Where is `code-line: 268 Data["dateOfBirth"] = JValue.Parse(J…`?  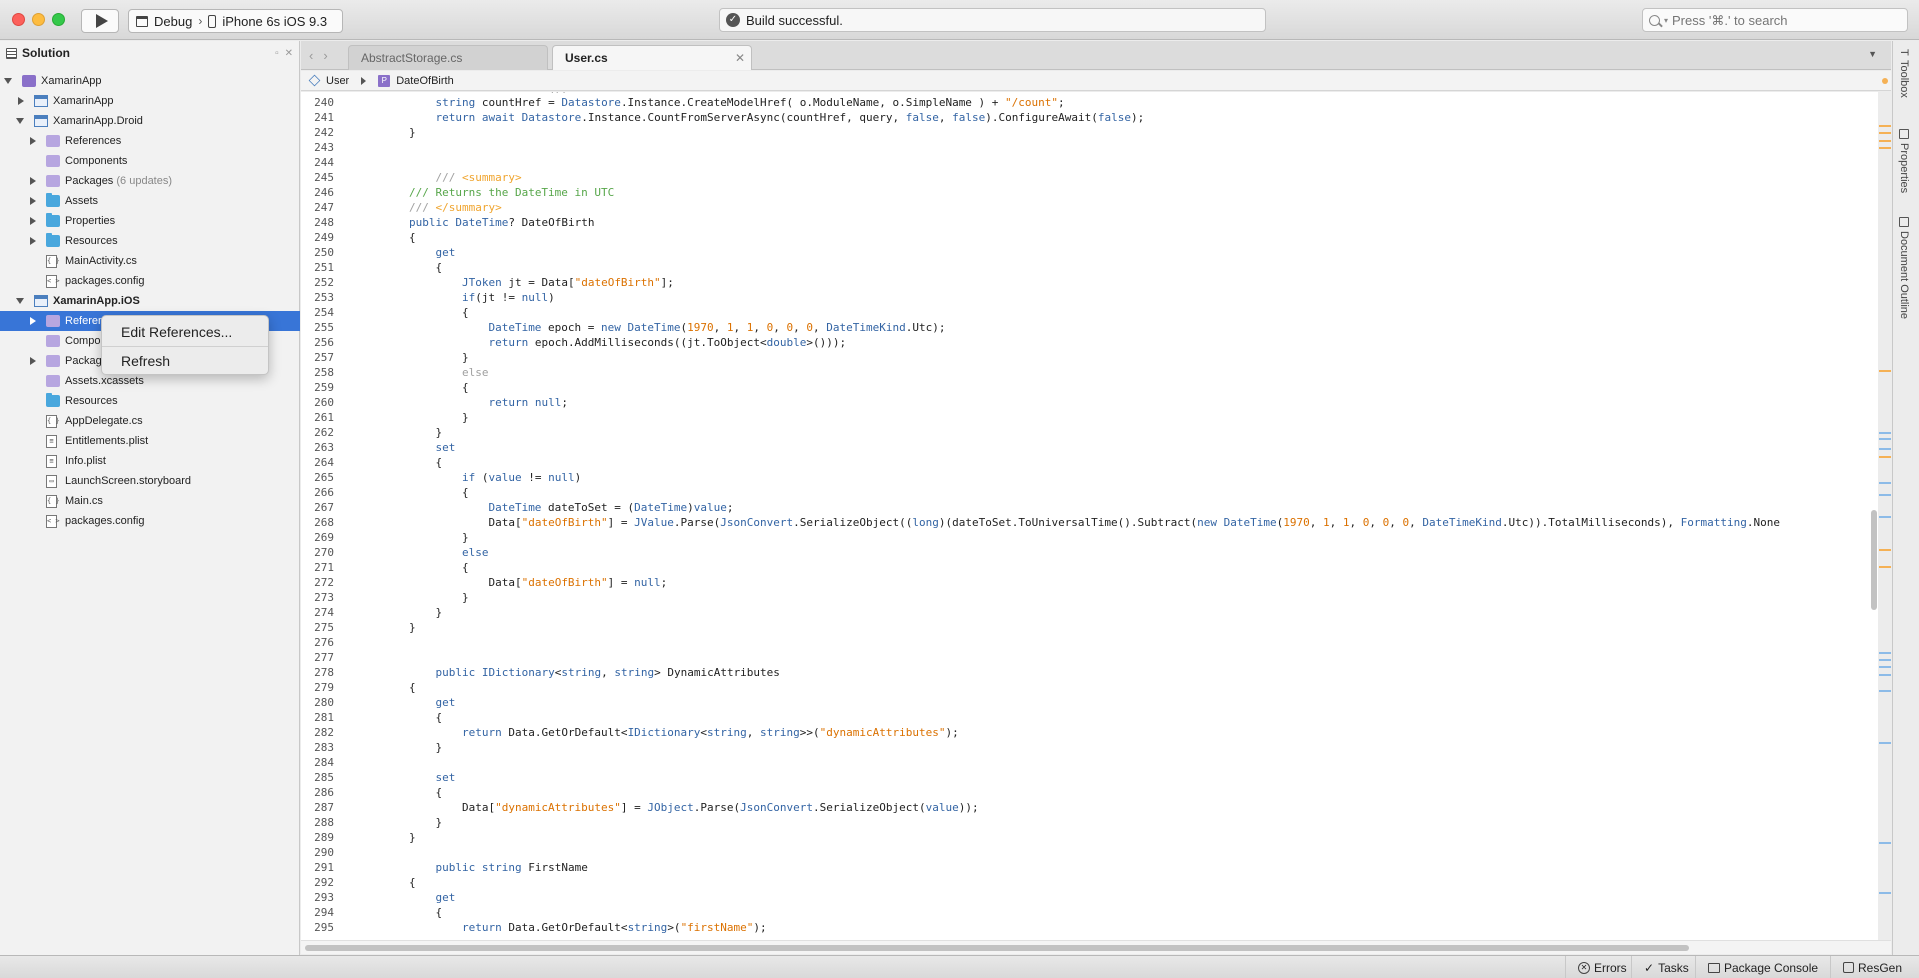
code-line: 268 Data["dateOfBirth"] = JValue.Parse(J… is located at coordinates (1089, 522).